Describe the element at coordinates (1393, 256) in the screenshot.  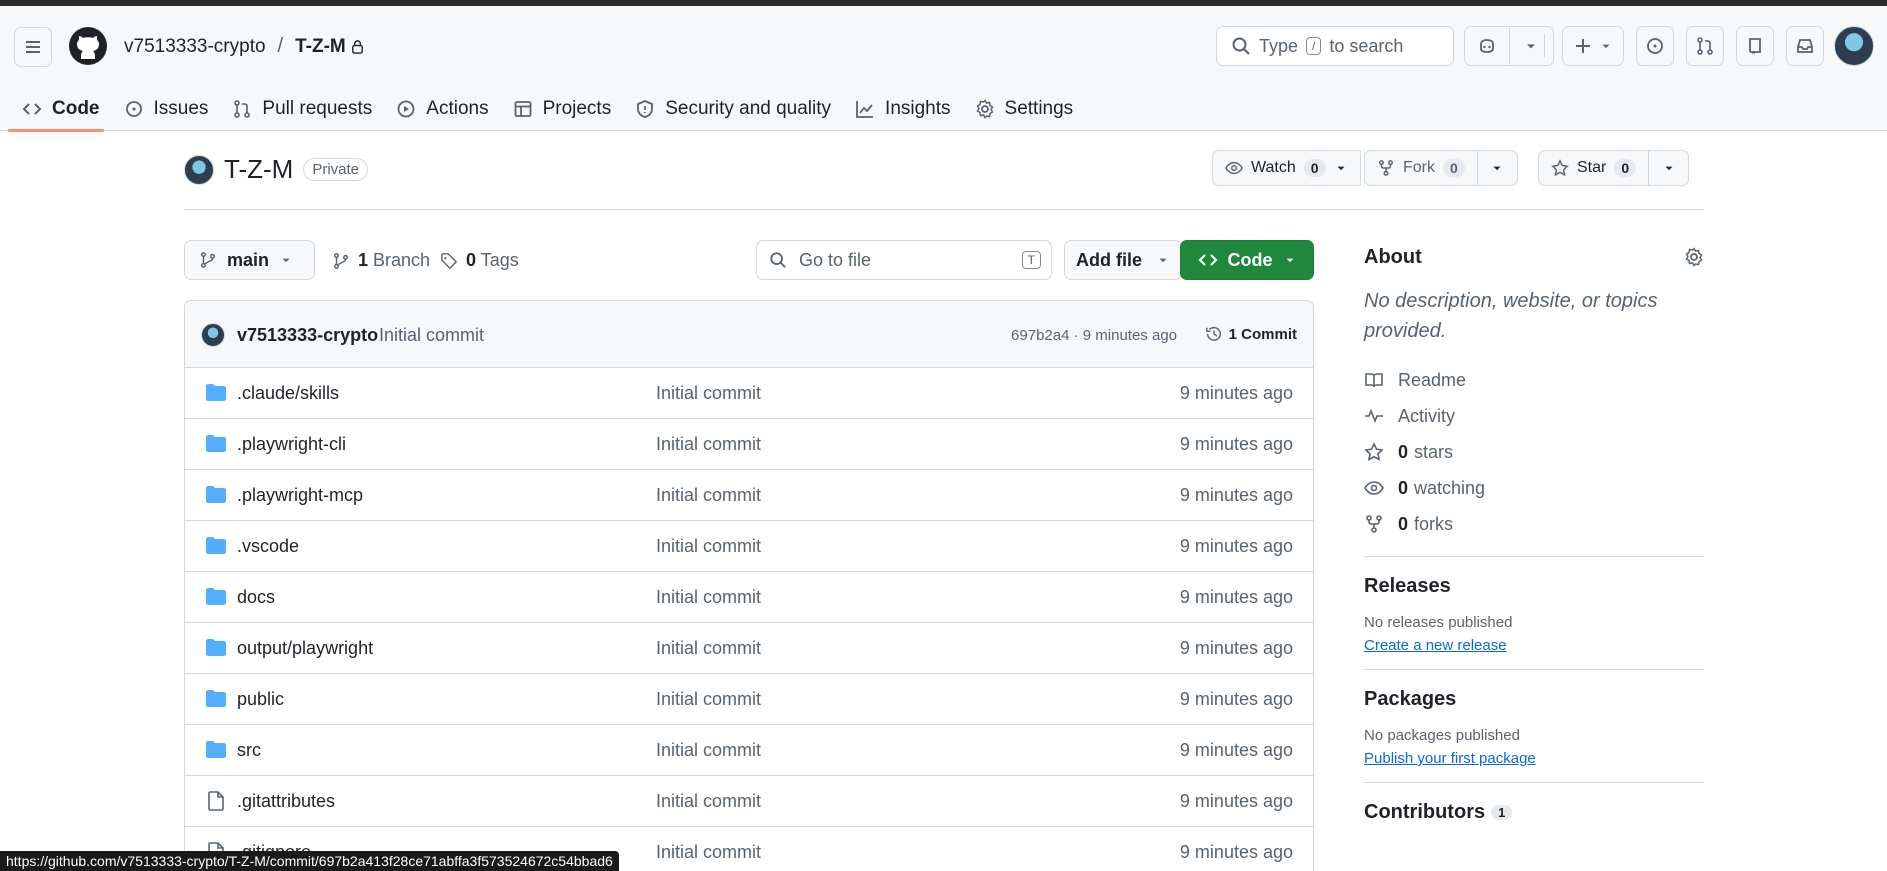
I see `about-title: About` at that location.